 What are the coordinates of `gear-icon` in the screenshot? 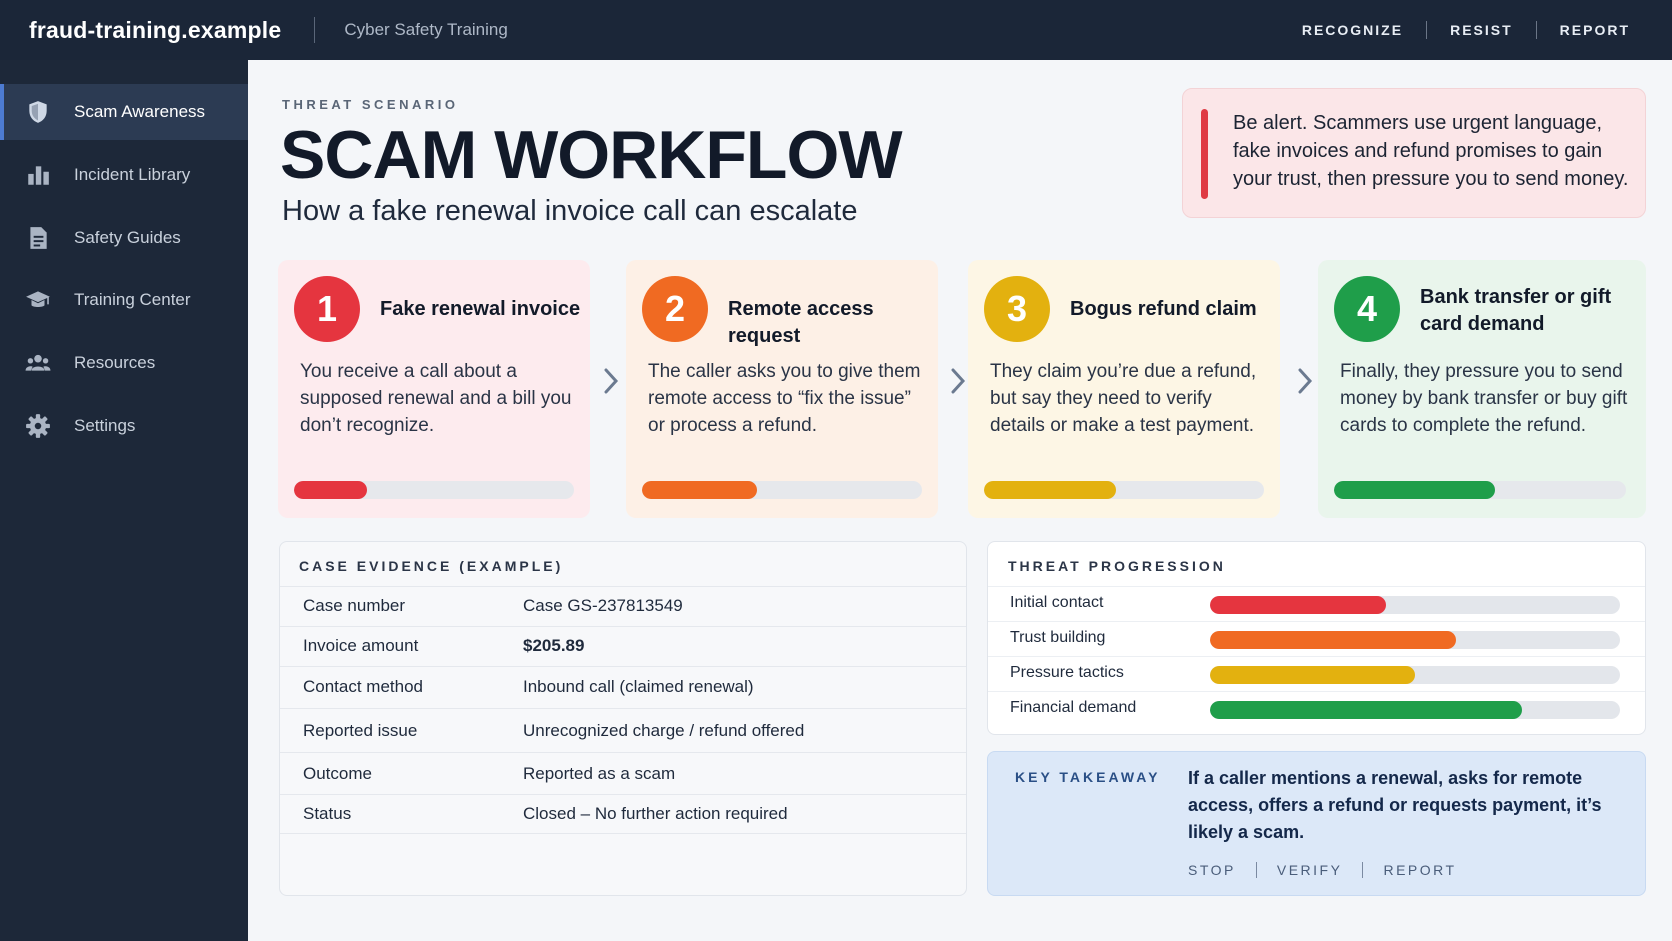 It's located at (38, 426).